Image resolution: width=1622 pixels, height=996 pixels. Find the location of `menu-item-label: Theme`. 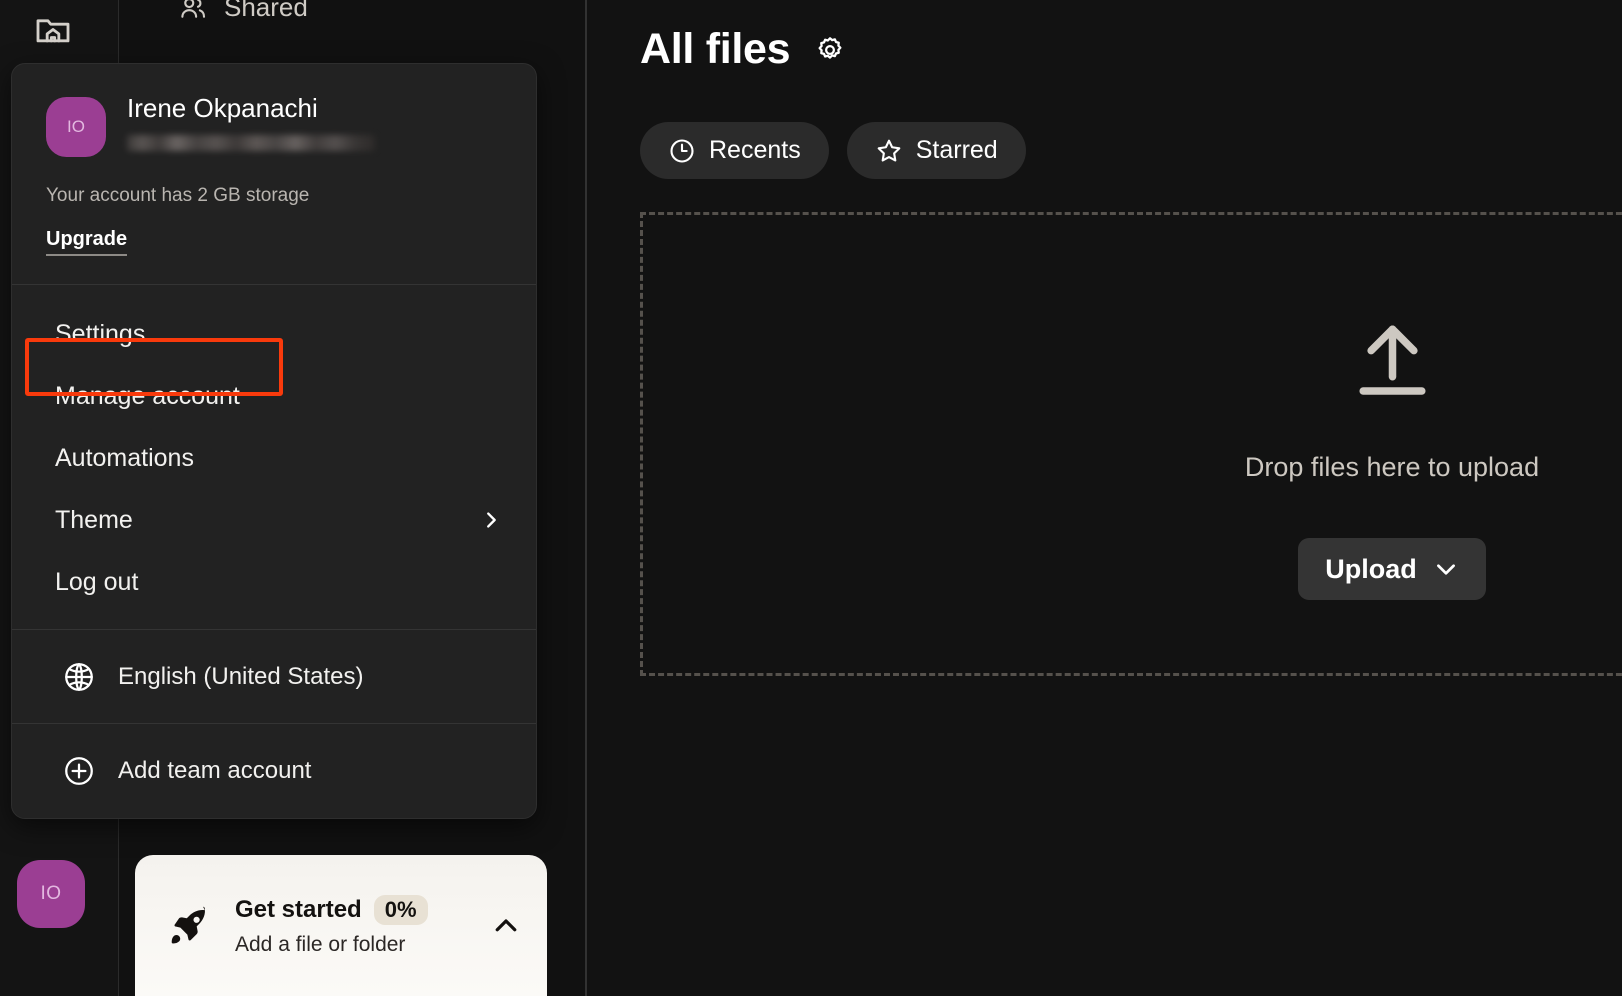

menu-item-label: Theme is located at coordinates (94, 519).